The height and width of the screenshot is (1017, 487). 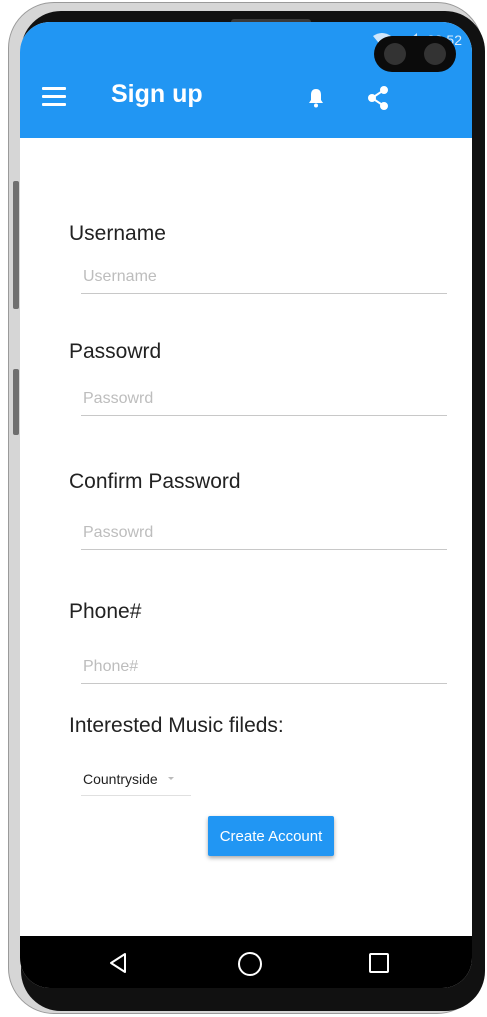 What do you see at coordinates (117, 233) in the screenshot?
I see `username-label: Username` at bounding box center [117, 233].